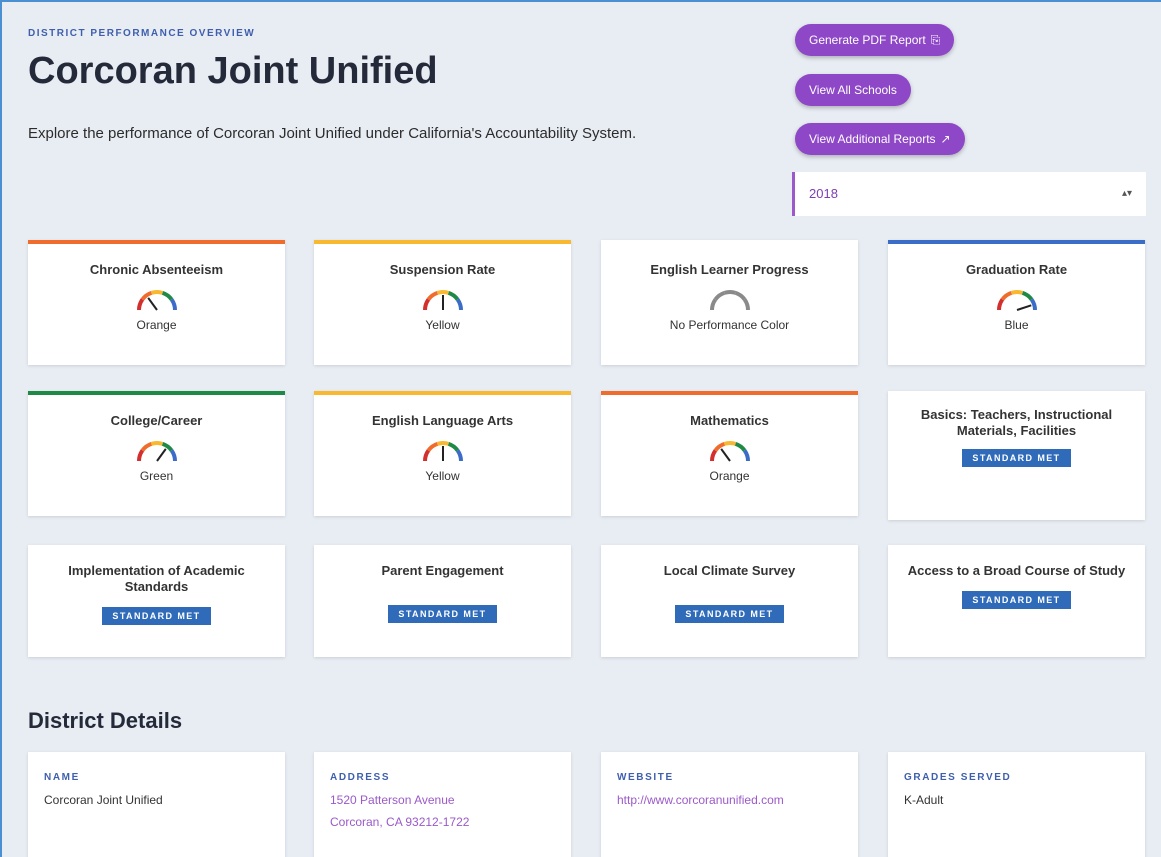 The width and height of the screenshot is (1161, 857). What do you see at coordinates (729, 800) in the screenshot?
I see `website-link: http://www.corcoranunified.com` at bounding box center [729, 800].